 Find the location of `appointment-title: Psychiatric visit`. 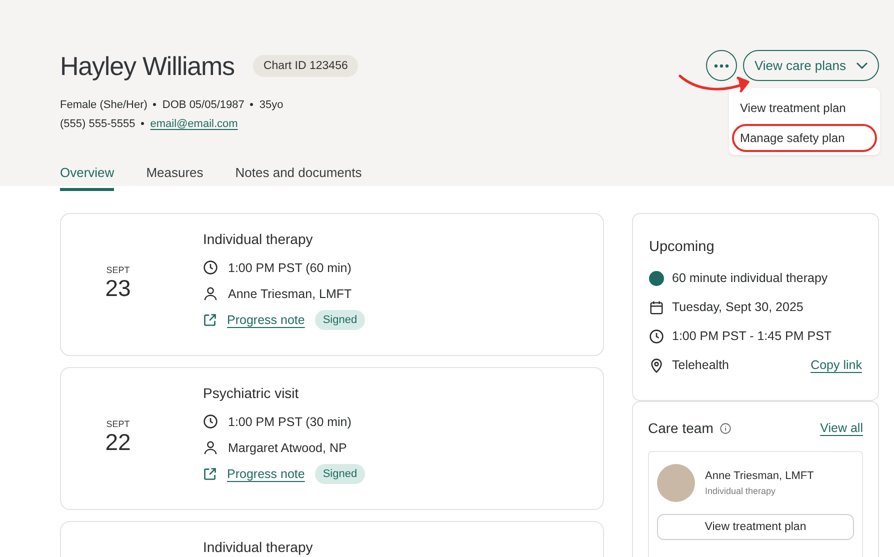

appointment-title: Psychiatric visit is located at coordinates (251, 393).